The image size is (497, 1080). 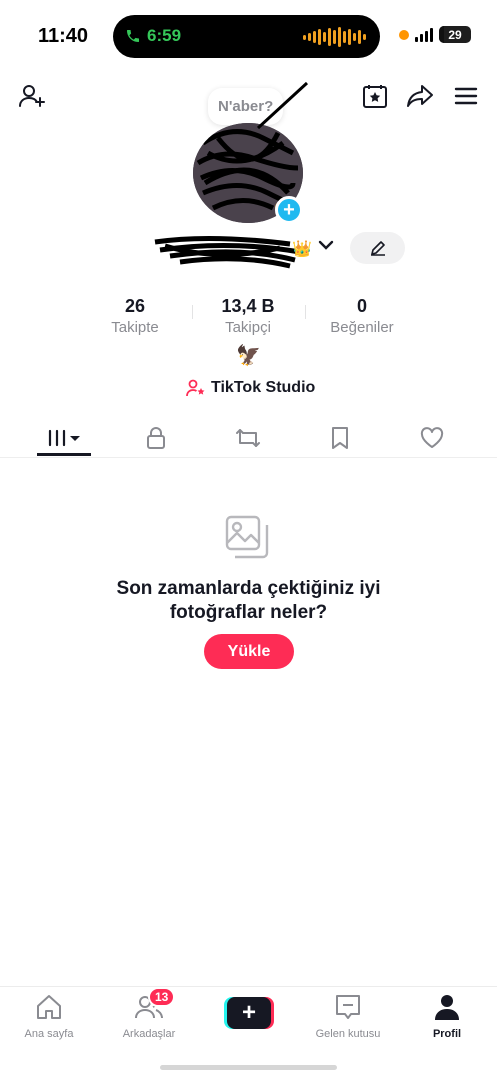 What do you see at coordinates (334, 37) in the screenshot?
I see `audio-wave-icon` at bounding box center [334, 37].